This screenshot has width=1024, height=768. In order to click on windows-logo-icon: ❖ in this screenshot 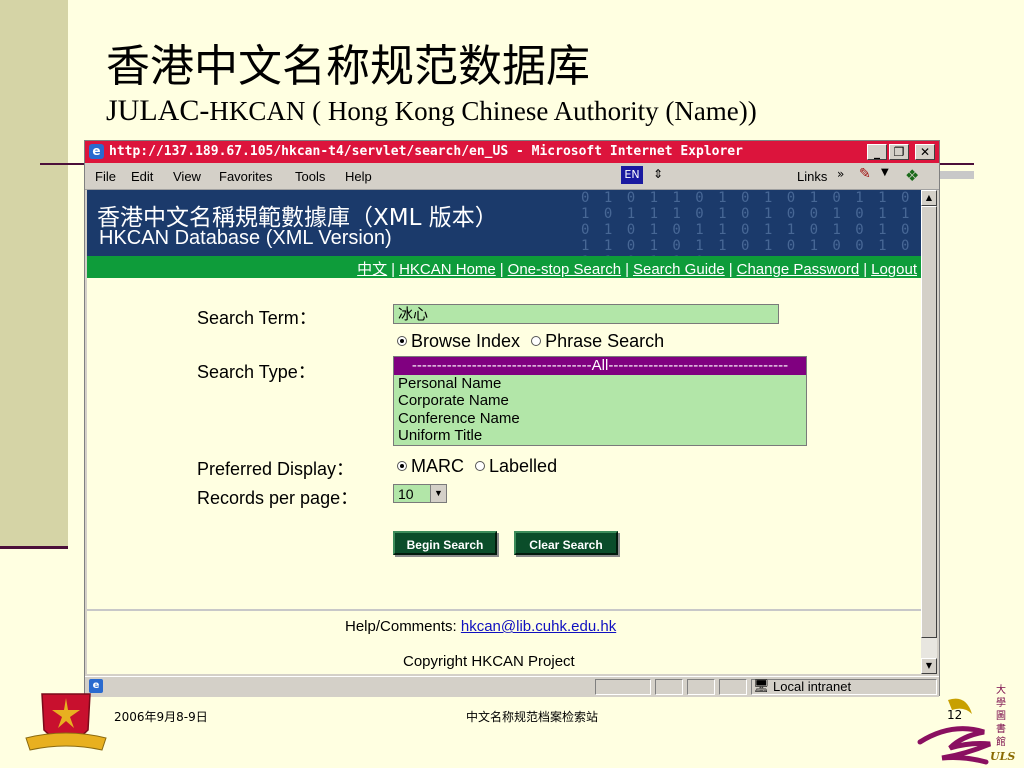, I will do `click(912, 175)`.